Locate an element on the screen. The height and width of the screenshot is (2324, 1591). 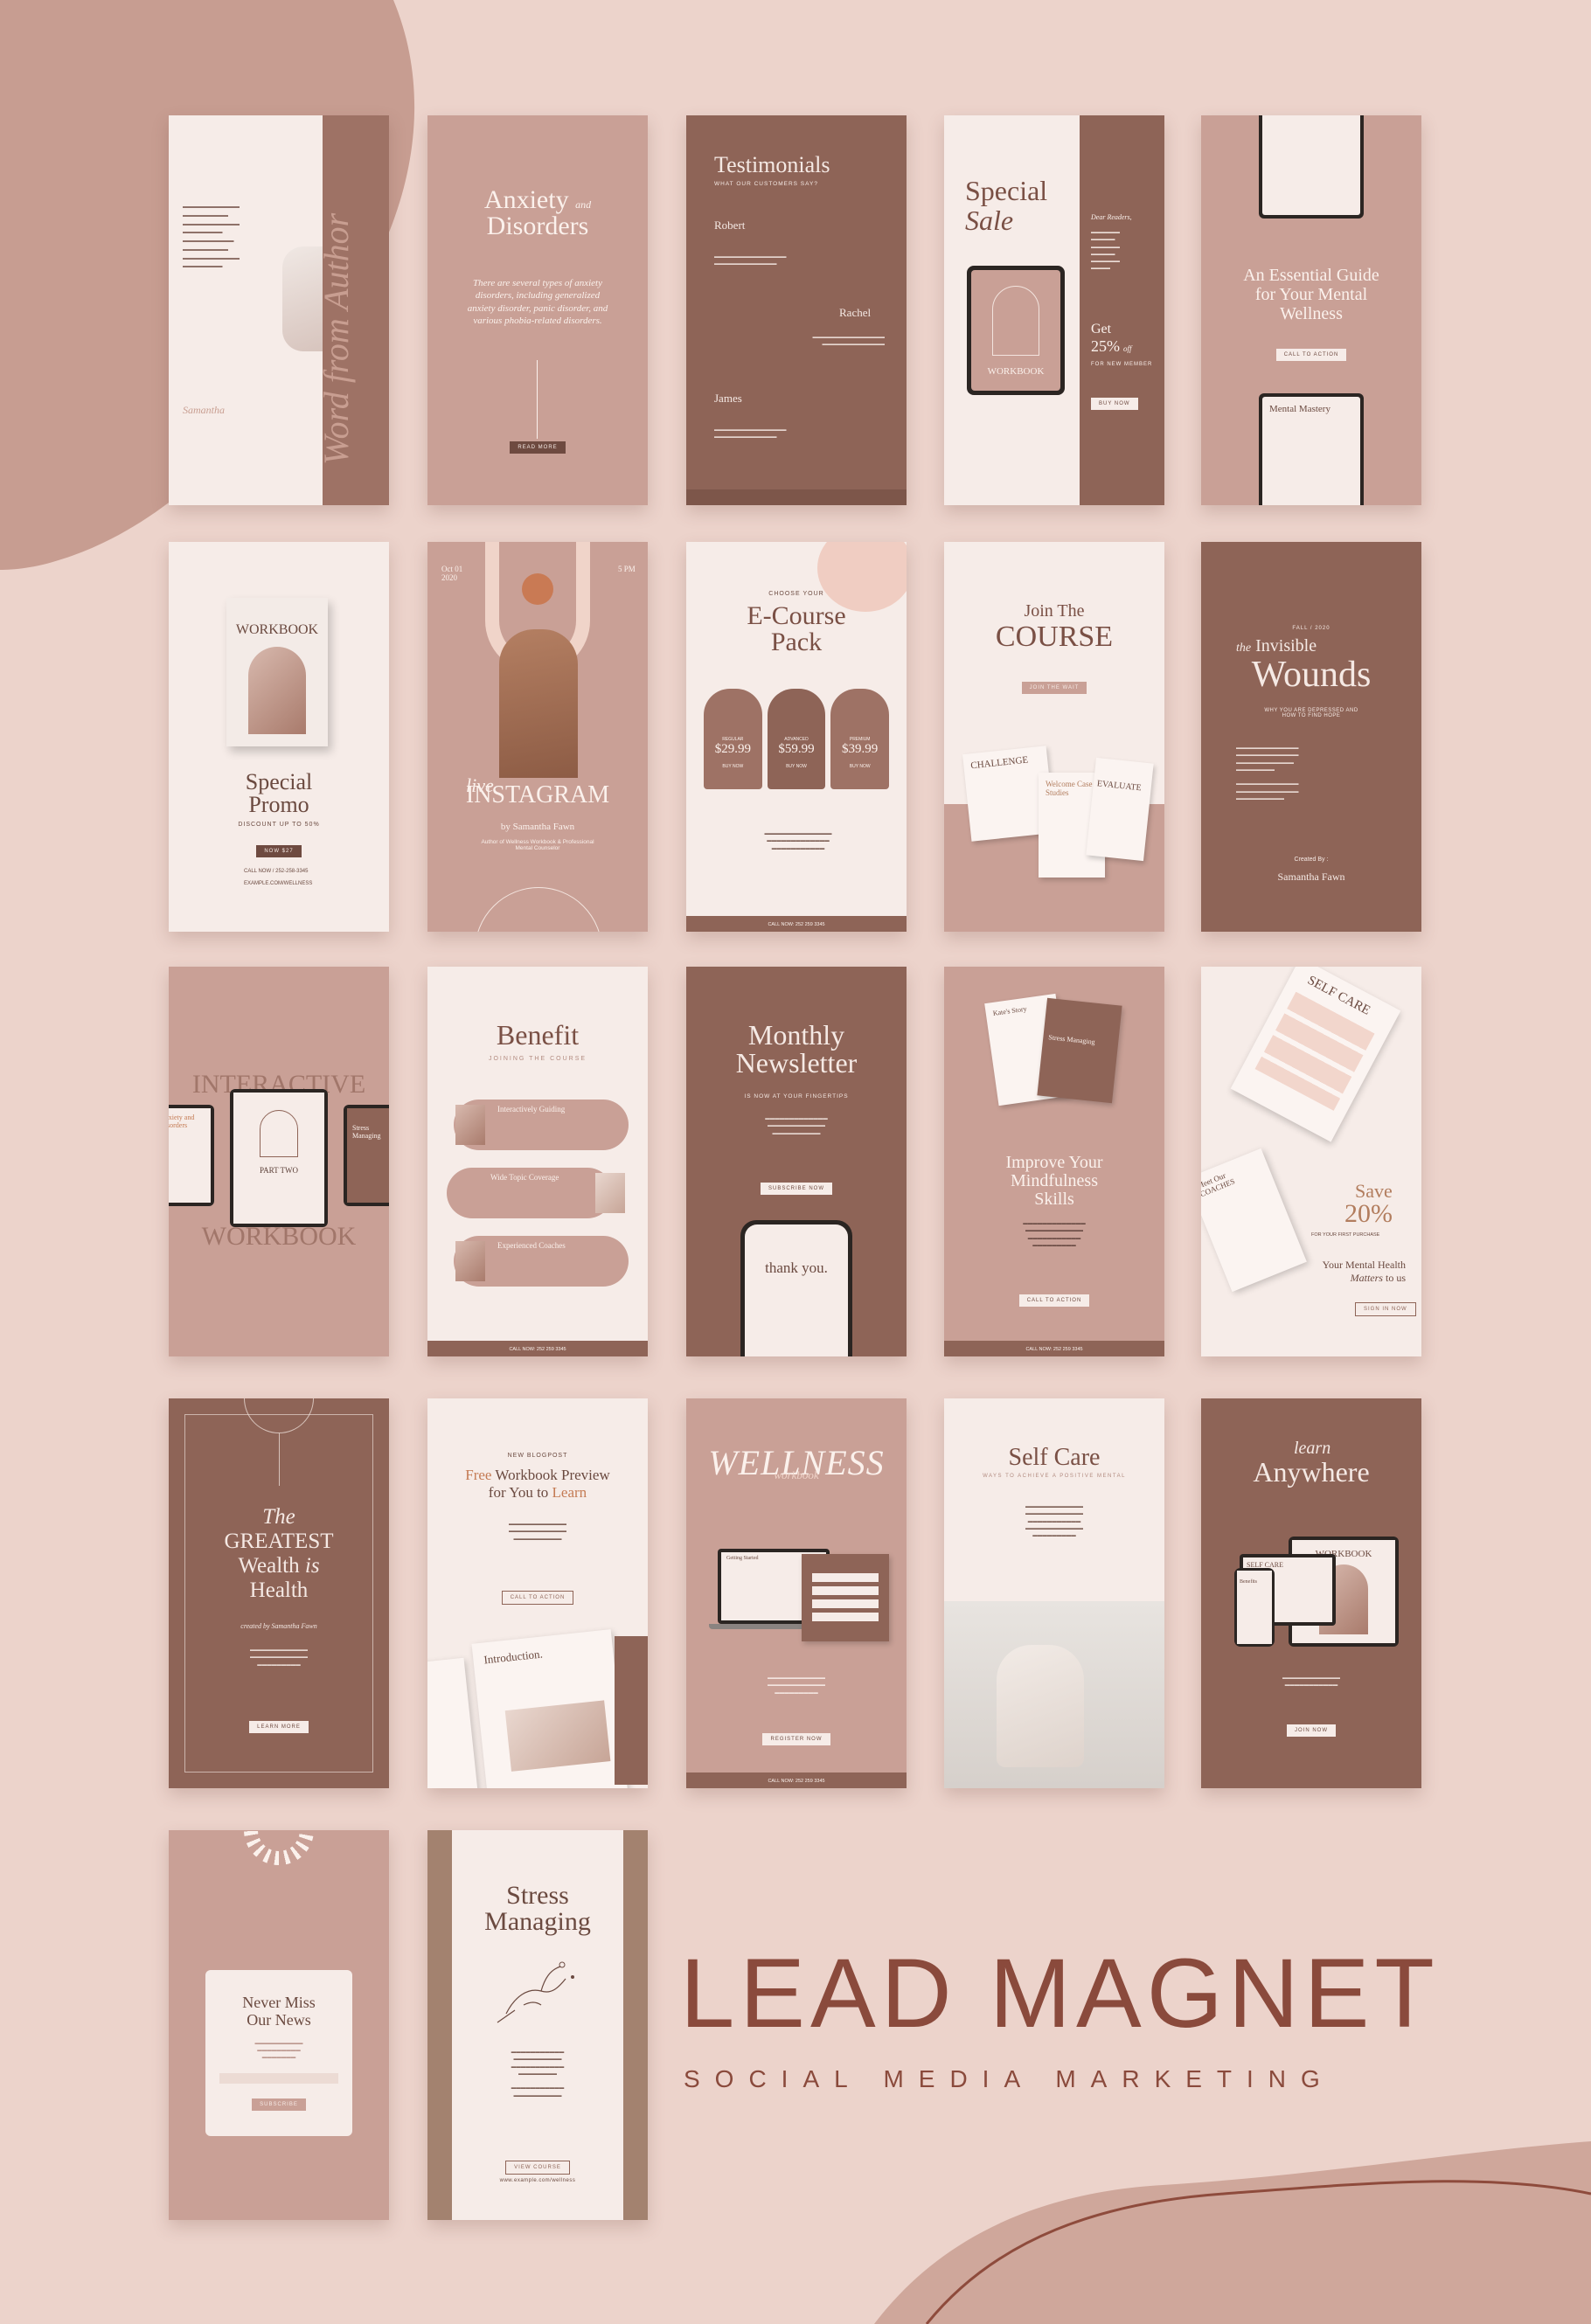
self-care-title: Self Care is located at coordinates (1055, 1457).